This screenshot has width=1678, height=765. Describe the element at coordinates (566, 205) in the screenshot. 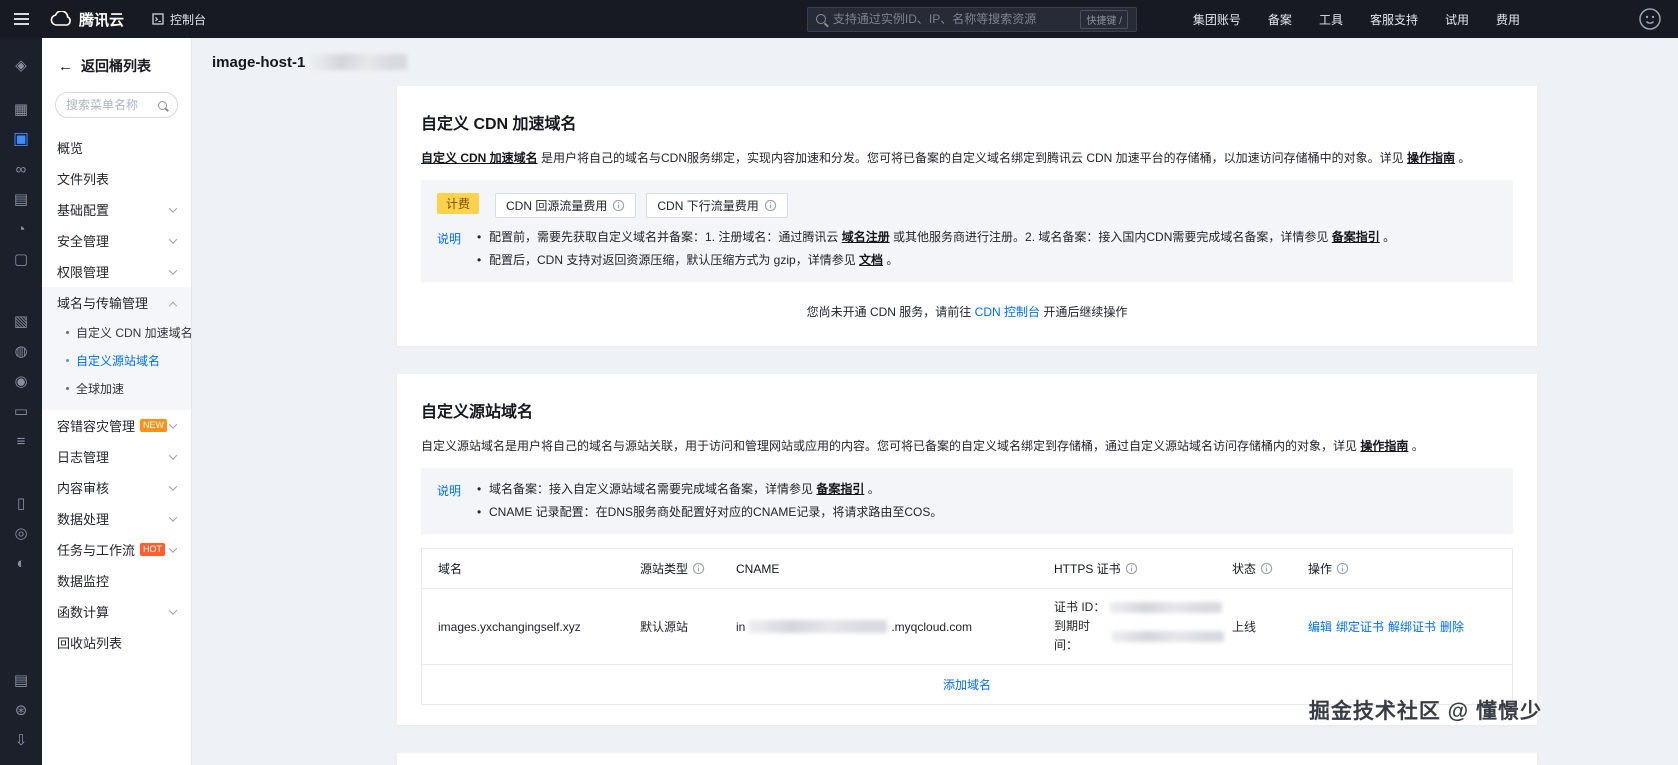

I see `billing-chip-origin-traffic: CDN 回源流量费用` at that location.